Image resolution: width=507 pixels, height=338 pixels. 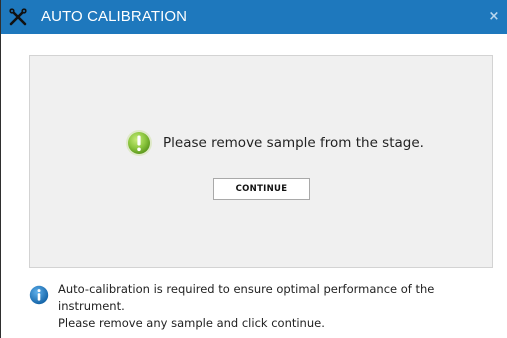 I want to click on message-row: Please remove sample from the stage., so click(x=274, y=143).